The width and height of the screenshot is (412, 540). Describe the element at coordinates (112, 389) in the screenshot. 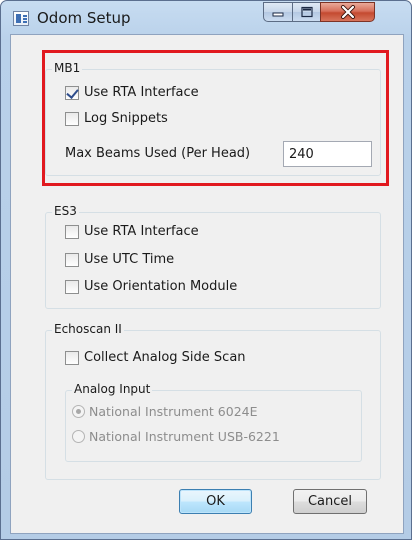

I see `analog-input-group-title: Analog Input` at that location.